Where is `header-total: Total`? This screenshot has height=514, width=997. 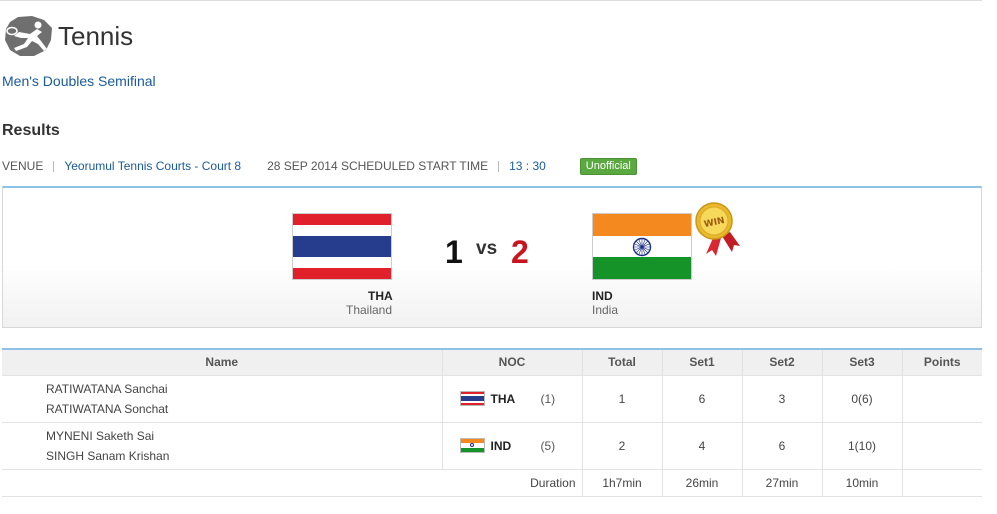 header-total: Total is located at coordinates (622, 362).